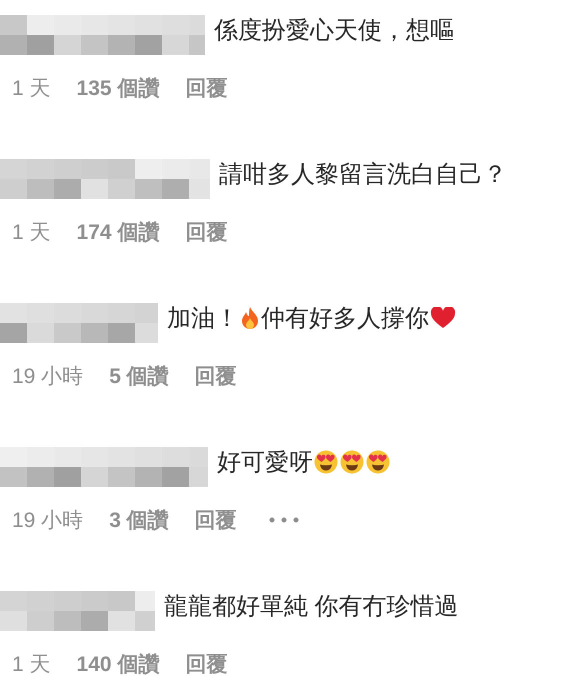  Describe the element at coordinates (283, 520) in the screenshot. I see `more-options-icon` at that location.